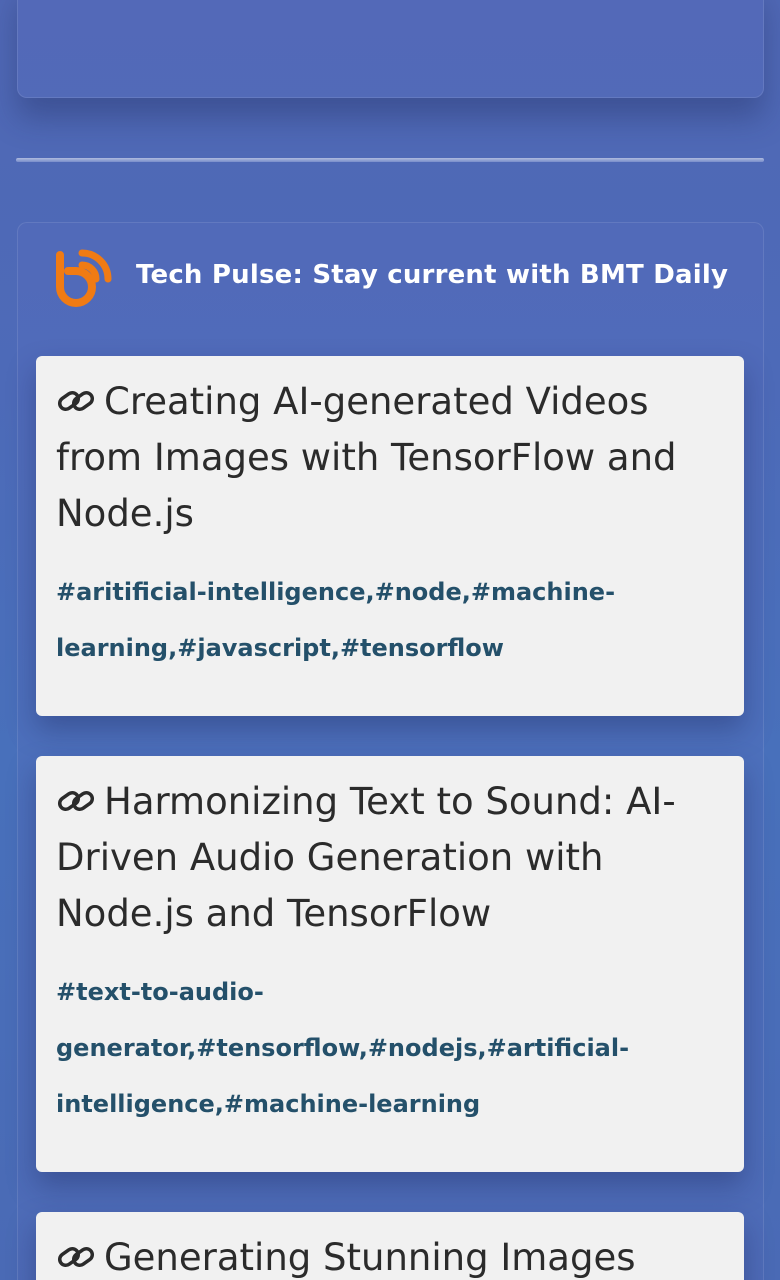  Describe the element at coordinates (390, 49) in the screenshot. I see `previous-section-card` at that location.